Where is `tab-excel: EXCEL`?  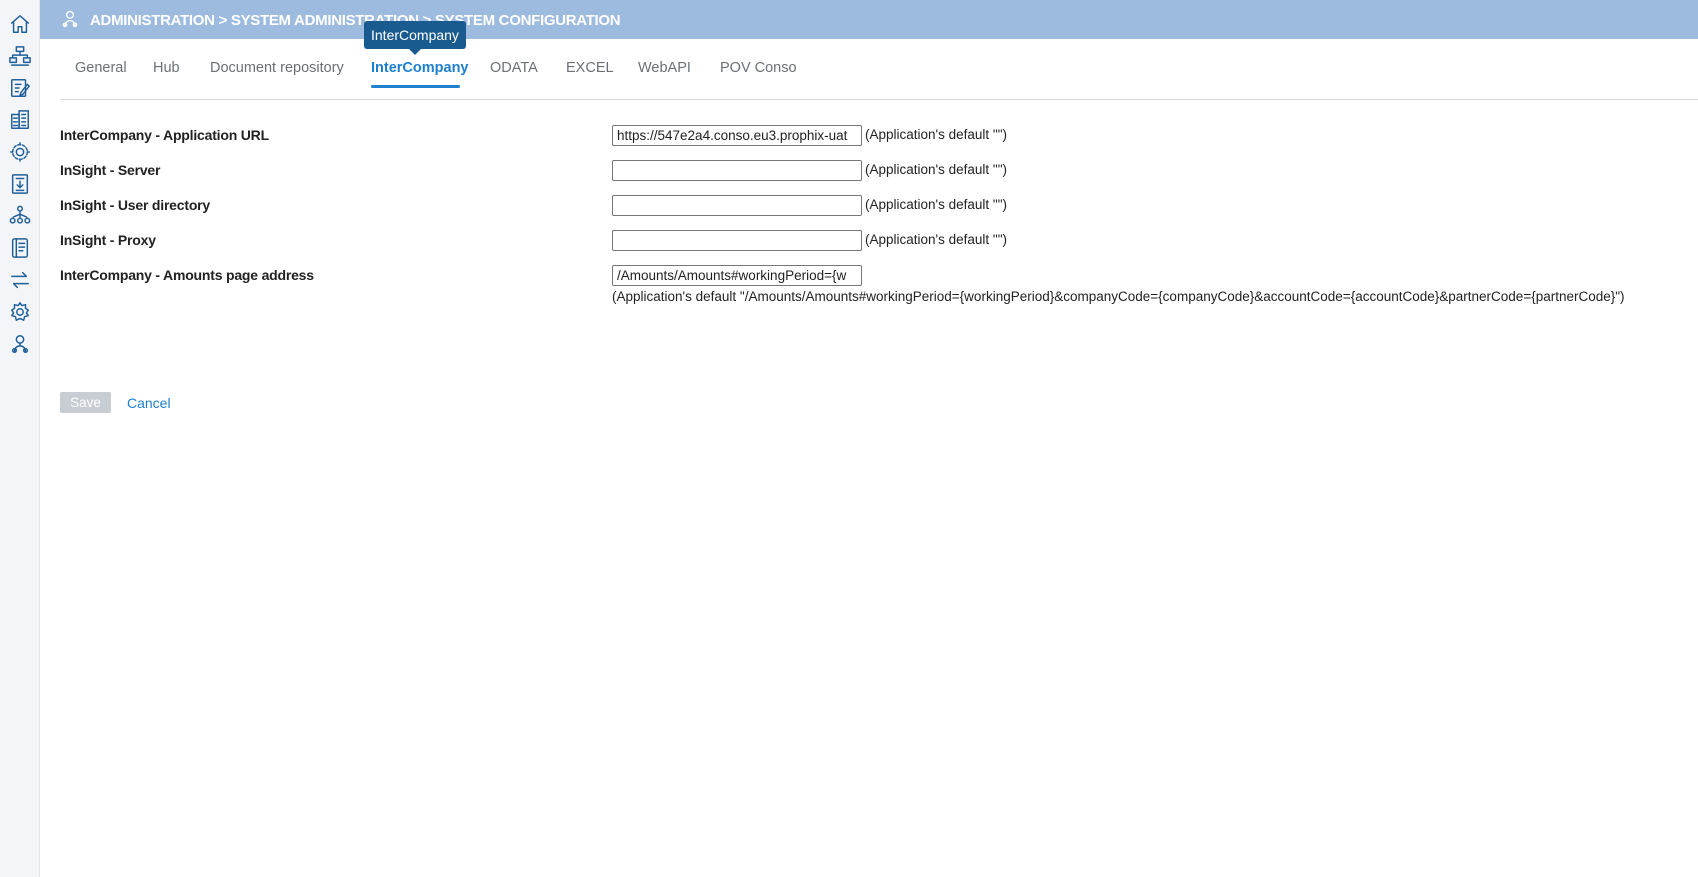
tab-excel: EXCEL is located at coordinates (590, 68).